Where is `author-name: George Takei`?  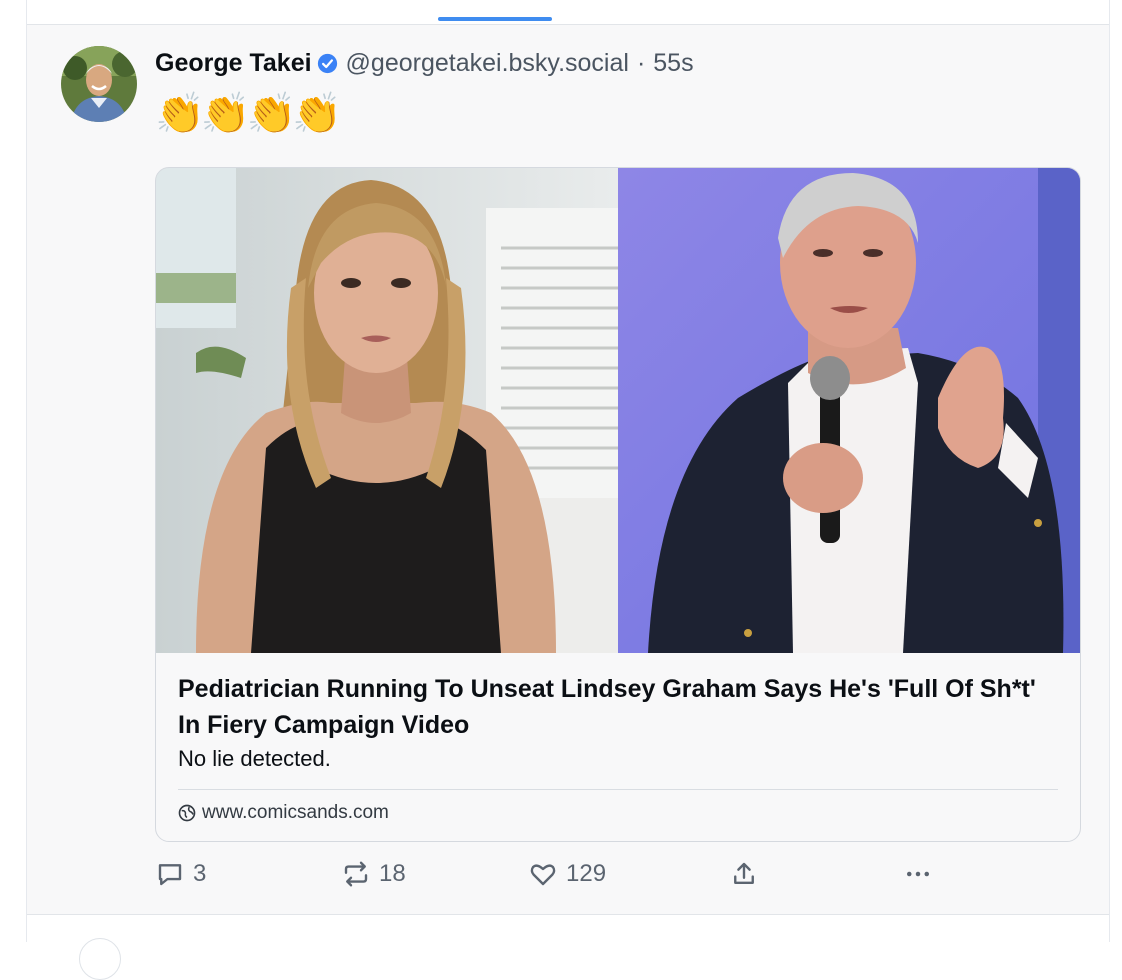
author-name: George Takei is located at coordinates (233, 63).